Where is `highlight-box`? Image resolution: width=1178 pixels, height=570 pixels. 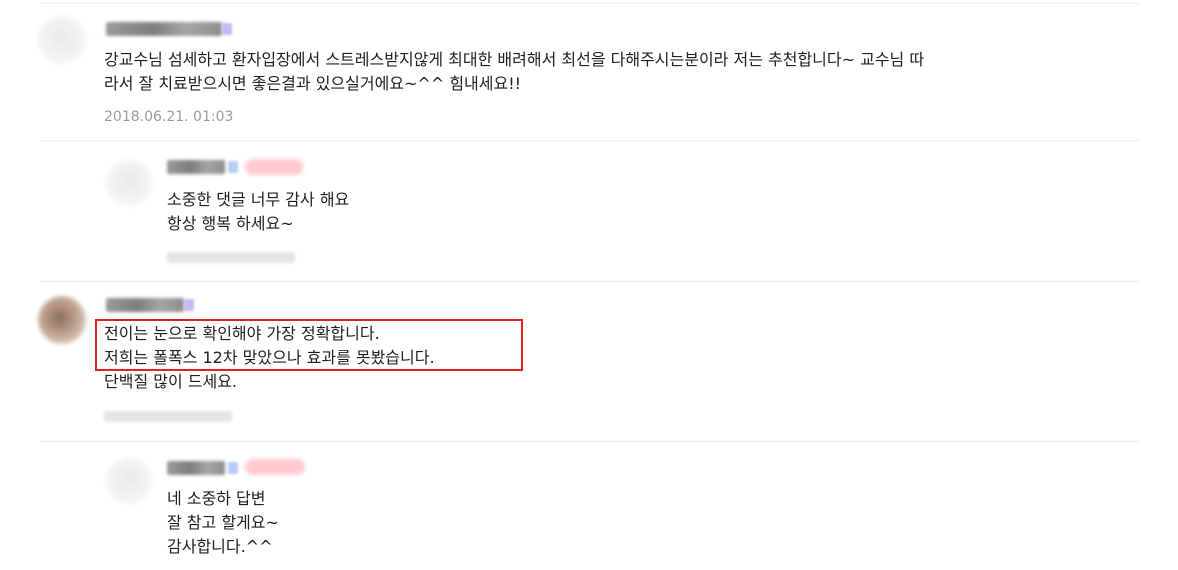 highlight-box is located at coordinates (309, 345).